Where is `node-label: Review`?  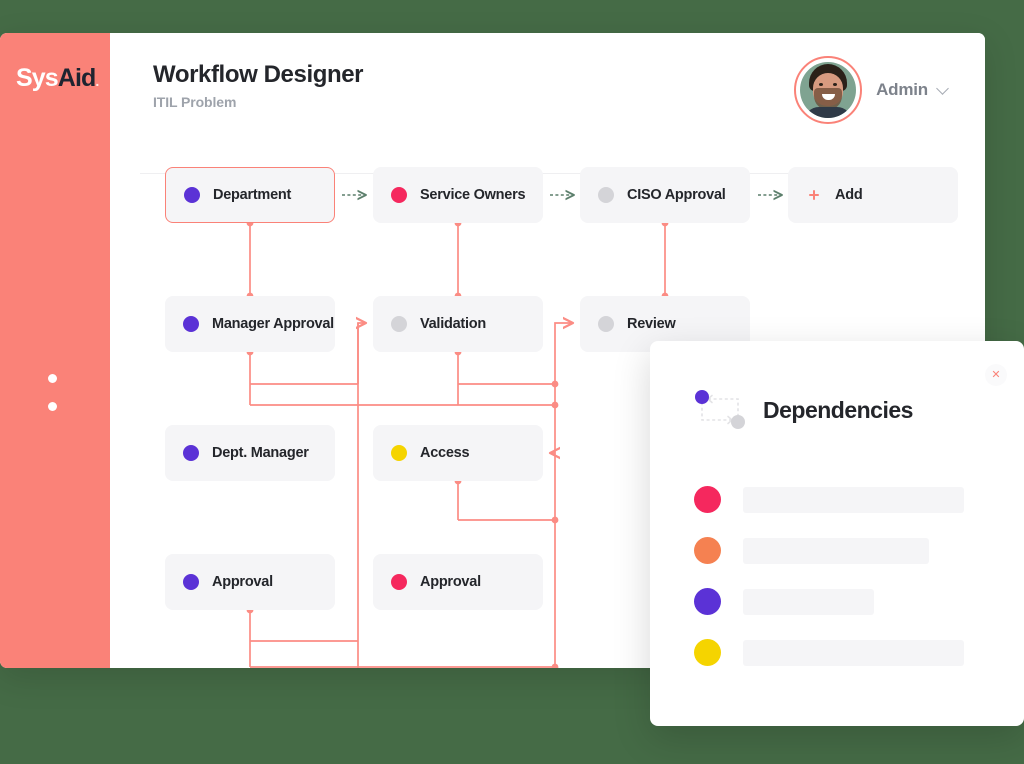
node-label: Review is located at coordinates (651, 324).